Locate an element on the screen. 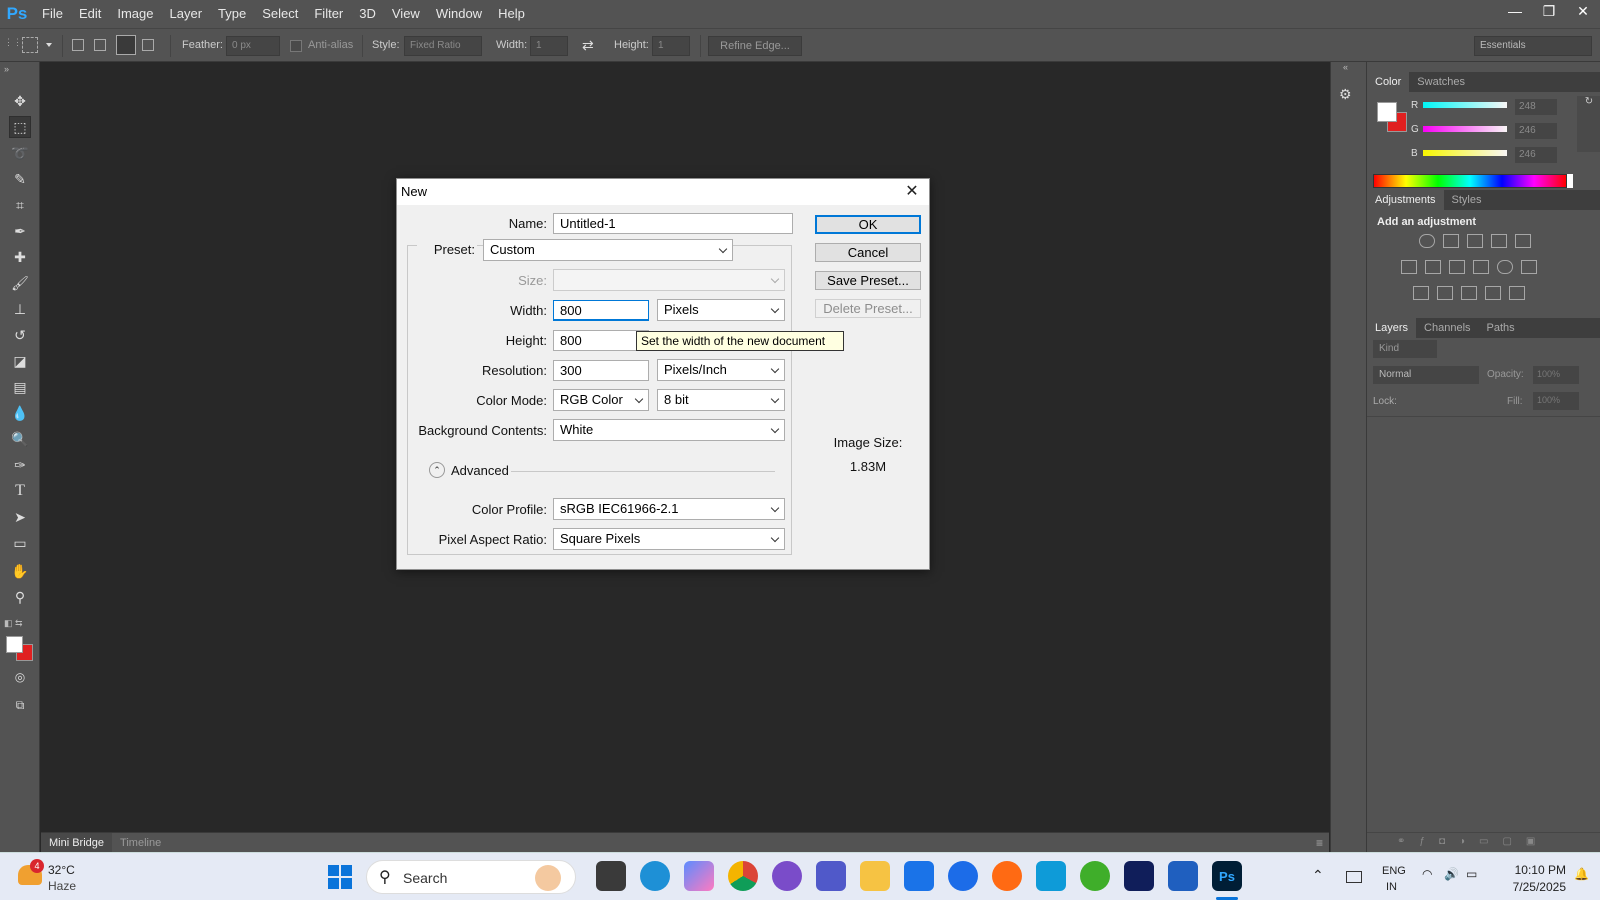 The image size is (1600, 900). layers-footer-icons: ⚭ƒ◘◑▭▢▣ is located at coordinates (1483, 842).